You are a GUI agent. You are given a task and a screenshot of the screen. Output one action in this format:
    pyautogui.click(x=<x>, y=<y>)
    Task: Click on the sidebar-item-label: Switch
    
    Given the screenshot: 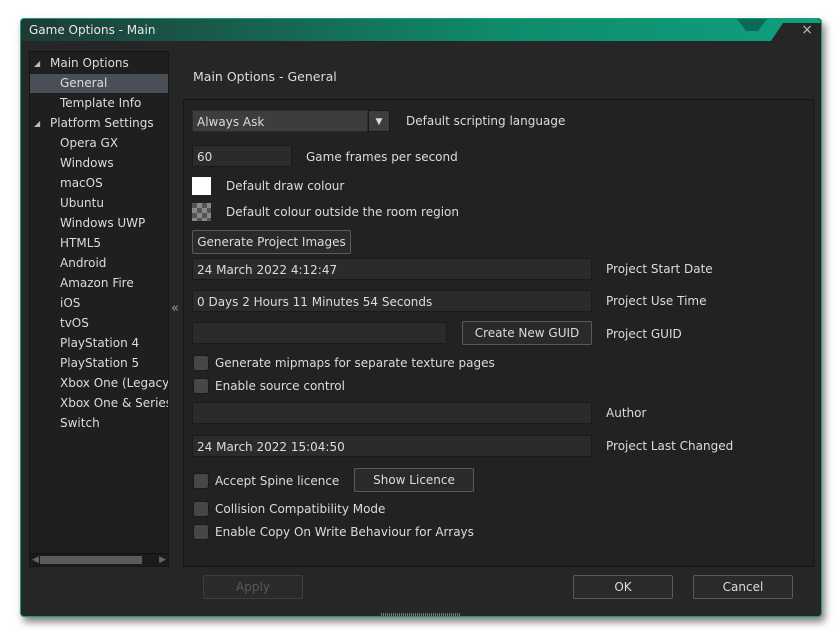 What is the action you would take?
    pyautogui.click(x=80, y=423)
    